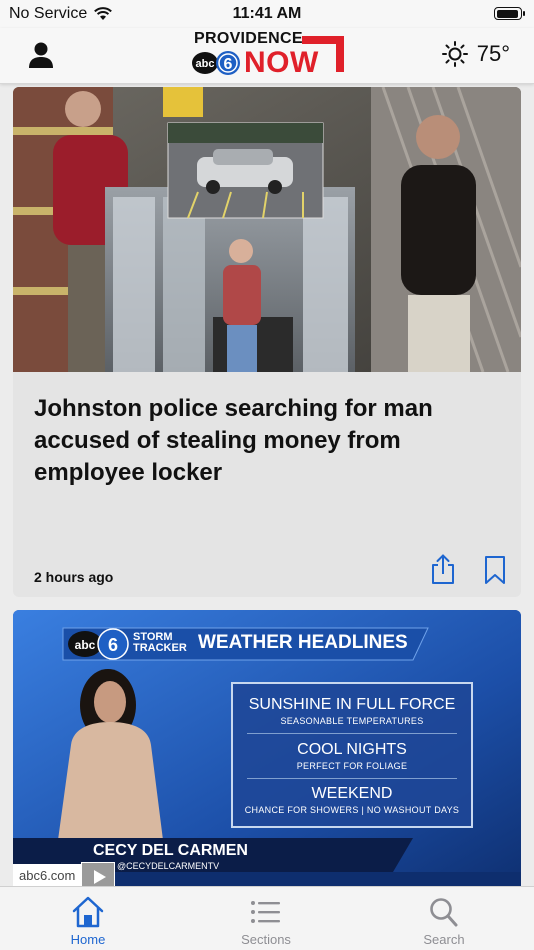 This screenshot has width=534, height=950. What do you see at coordinates (170, 850) in the screenshot?
I see `anchor-name: CECY DEL CARMEN` at bounding box center [170, 850].